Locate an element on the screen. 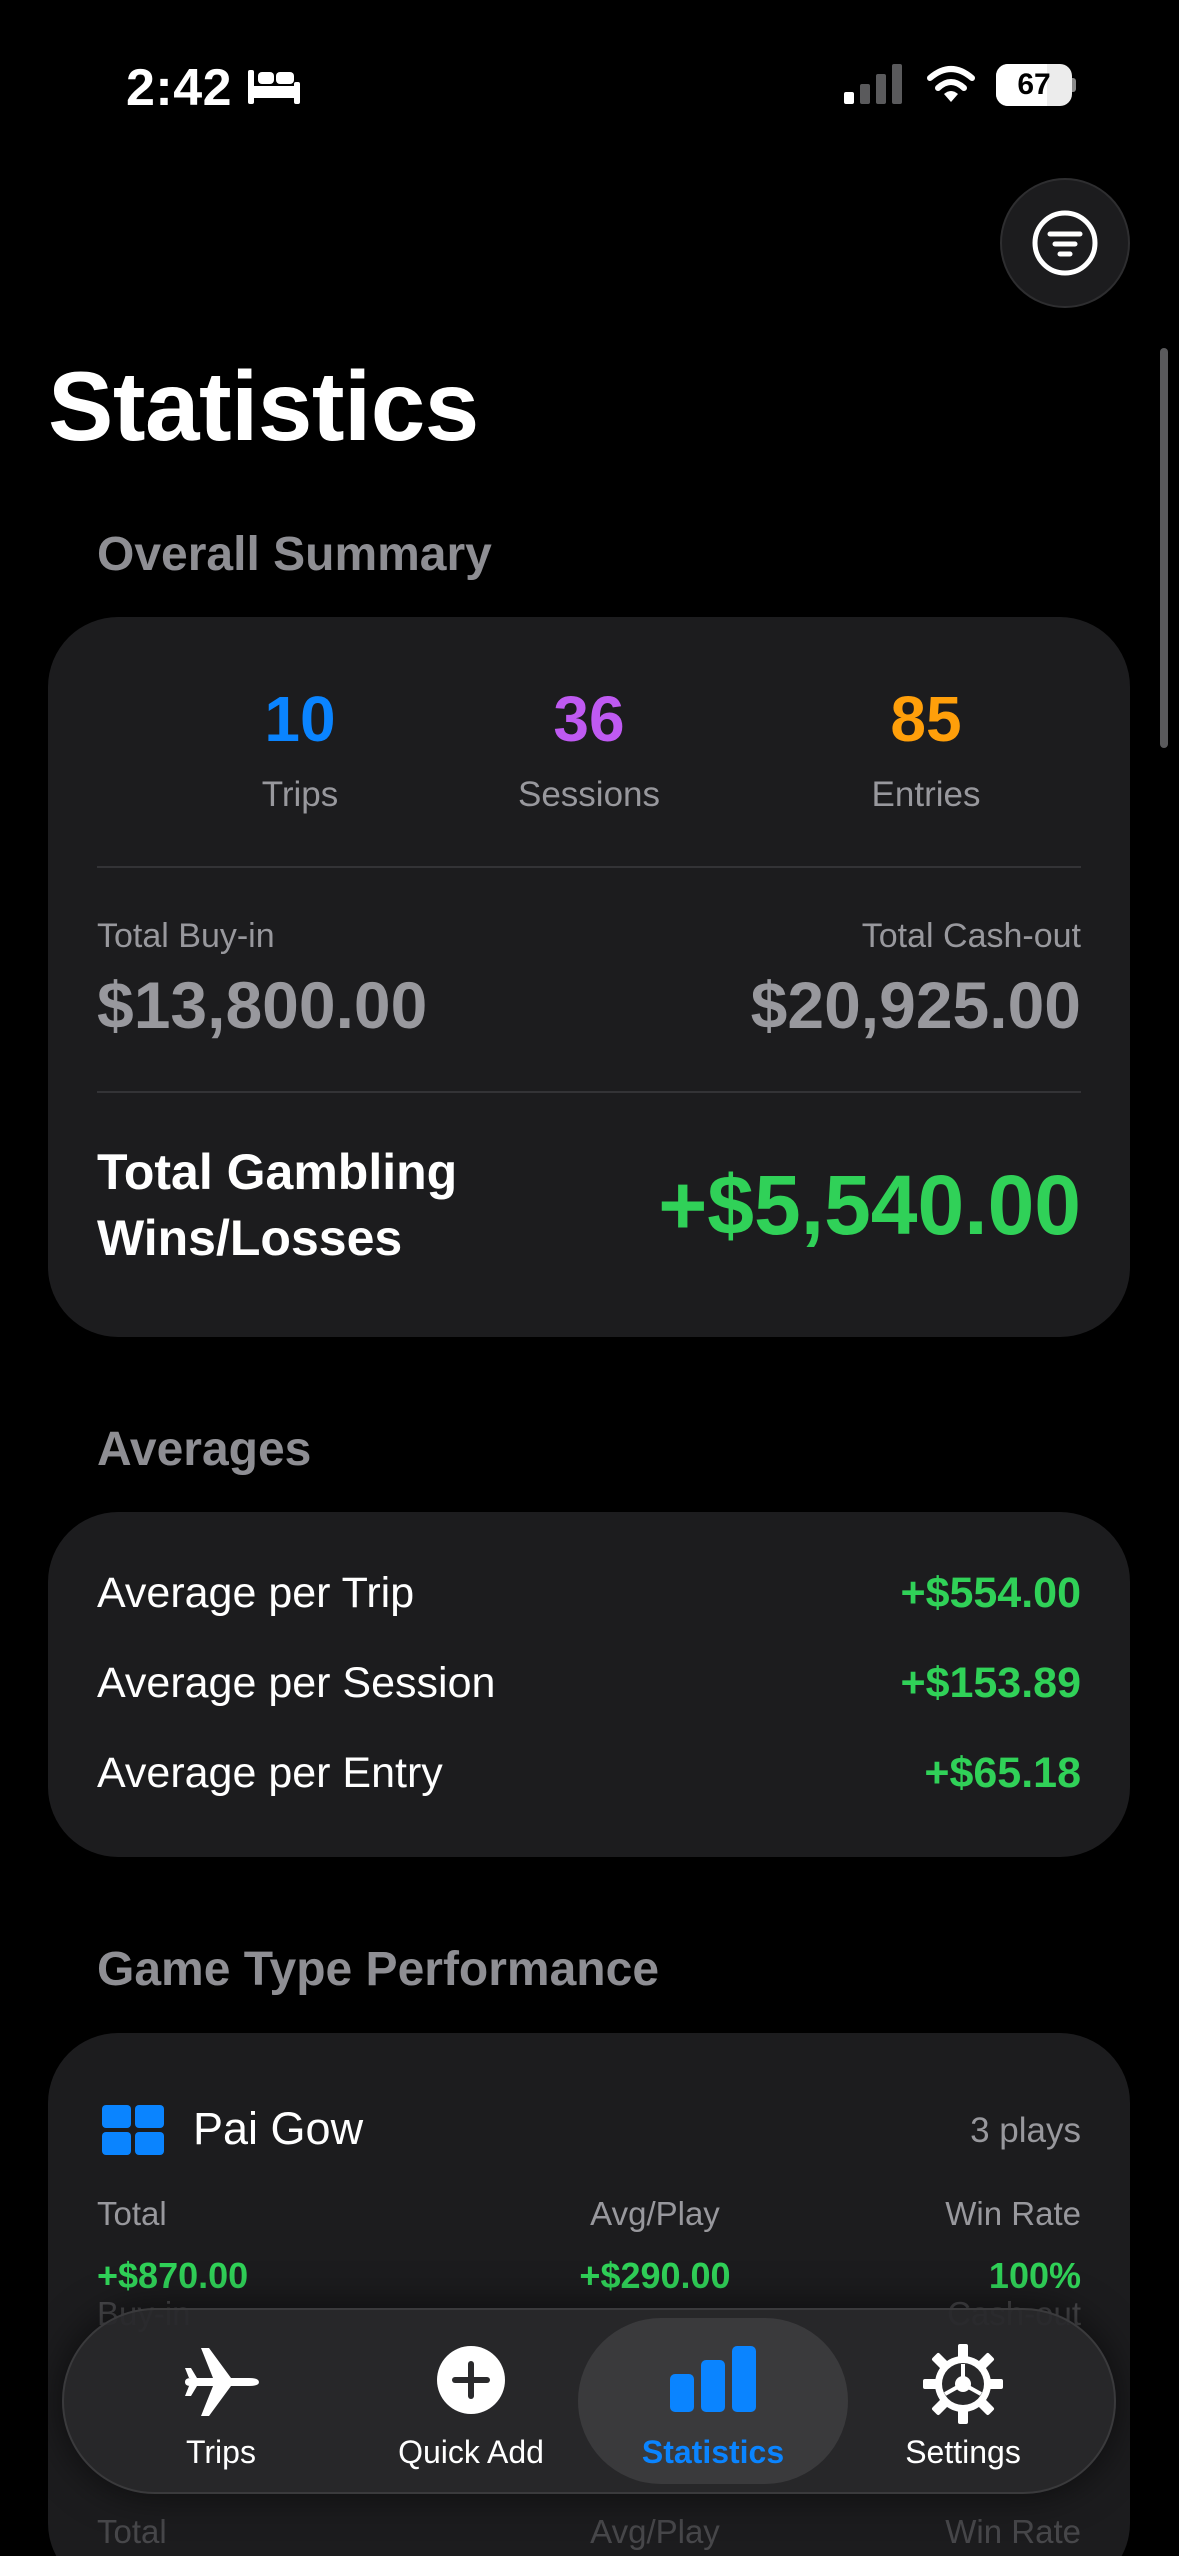 The height and width of the screenshot is (2556, 1179). scroll-indicator is located at coordinates (1164, 548).